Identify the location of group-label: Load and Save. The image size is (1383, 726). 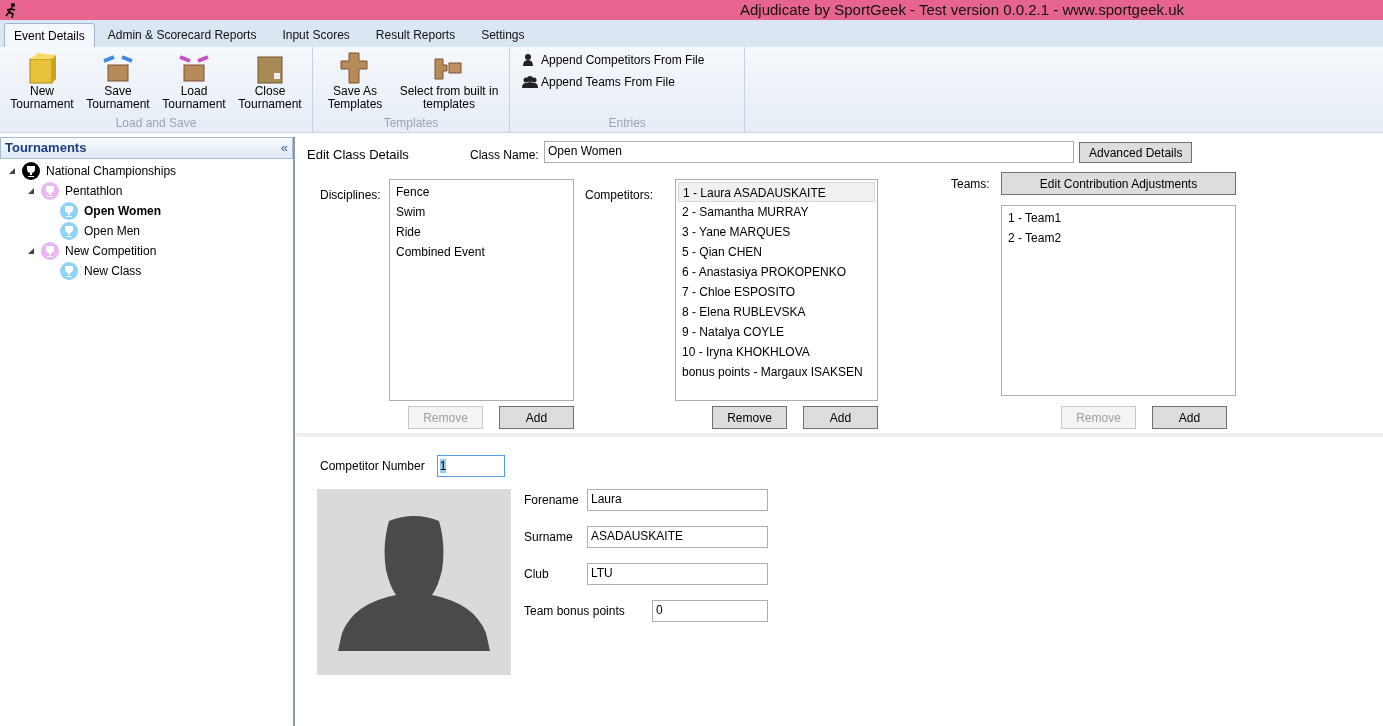
(156, 124).